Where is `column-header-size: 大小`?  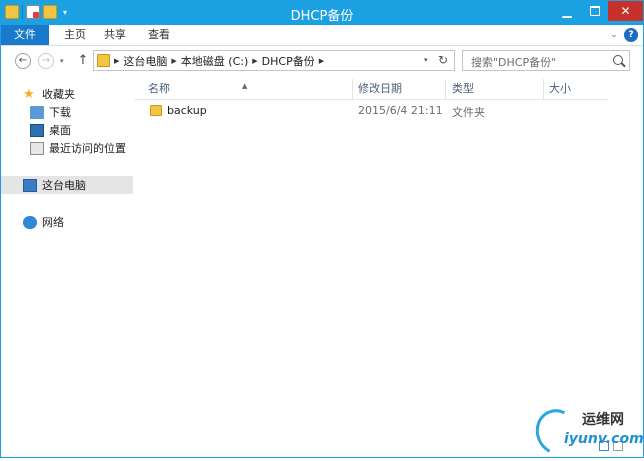
column-header-size: 大小 is located at coordinates (576, 89).